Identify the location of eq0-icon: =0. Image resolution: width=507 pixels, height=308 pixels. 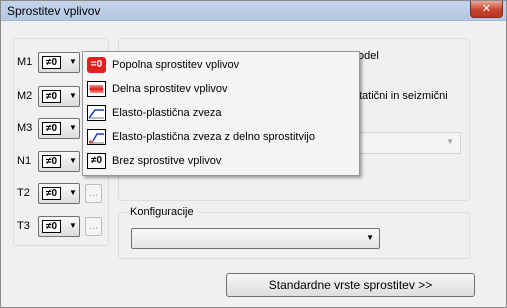
(96, 65).